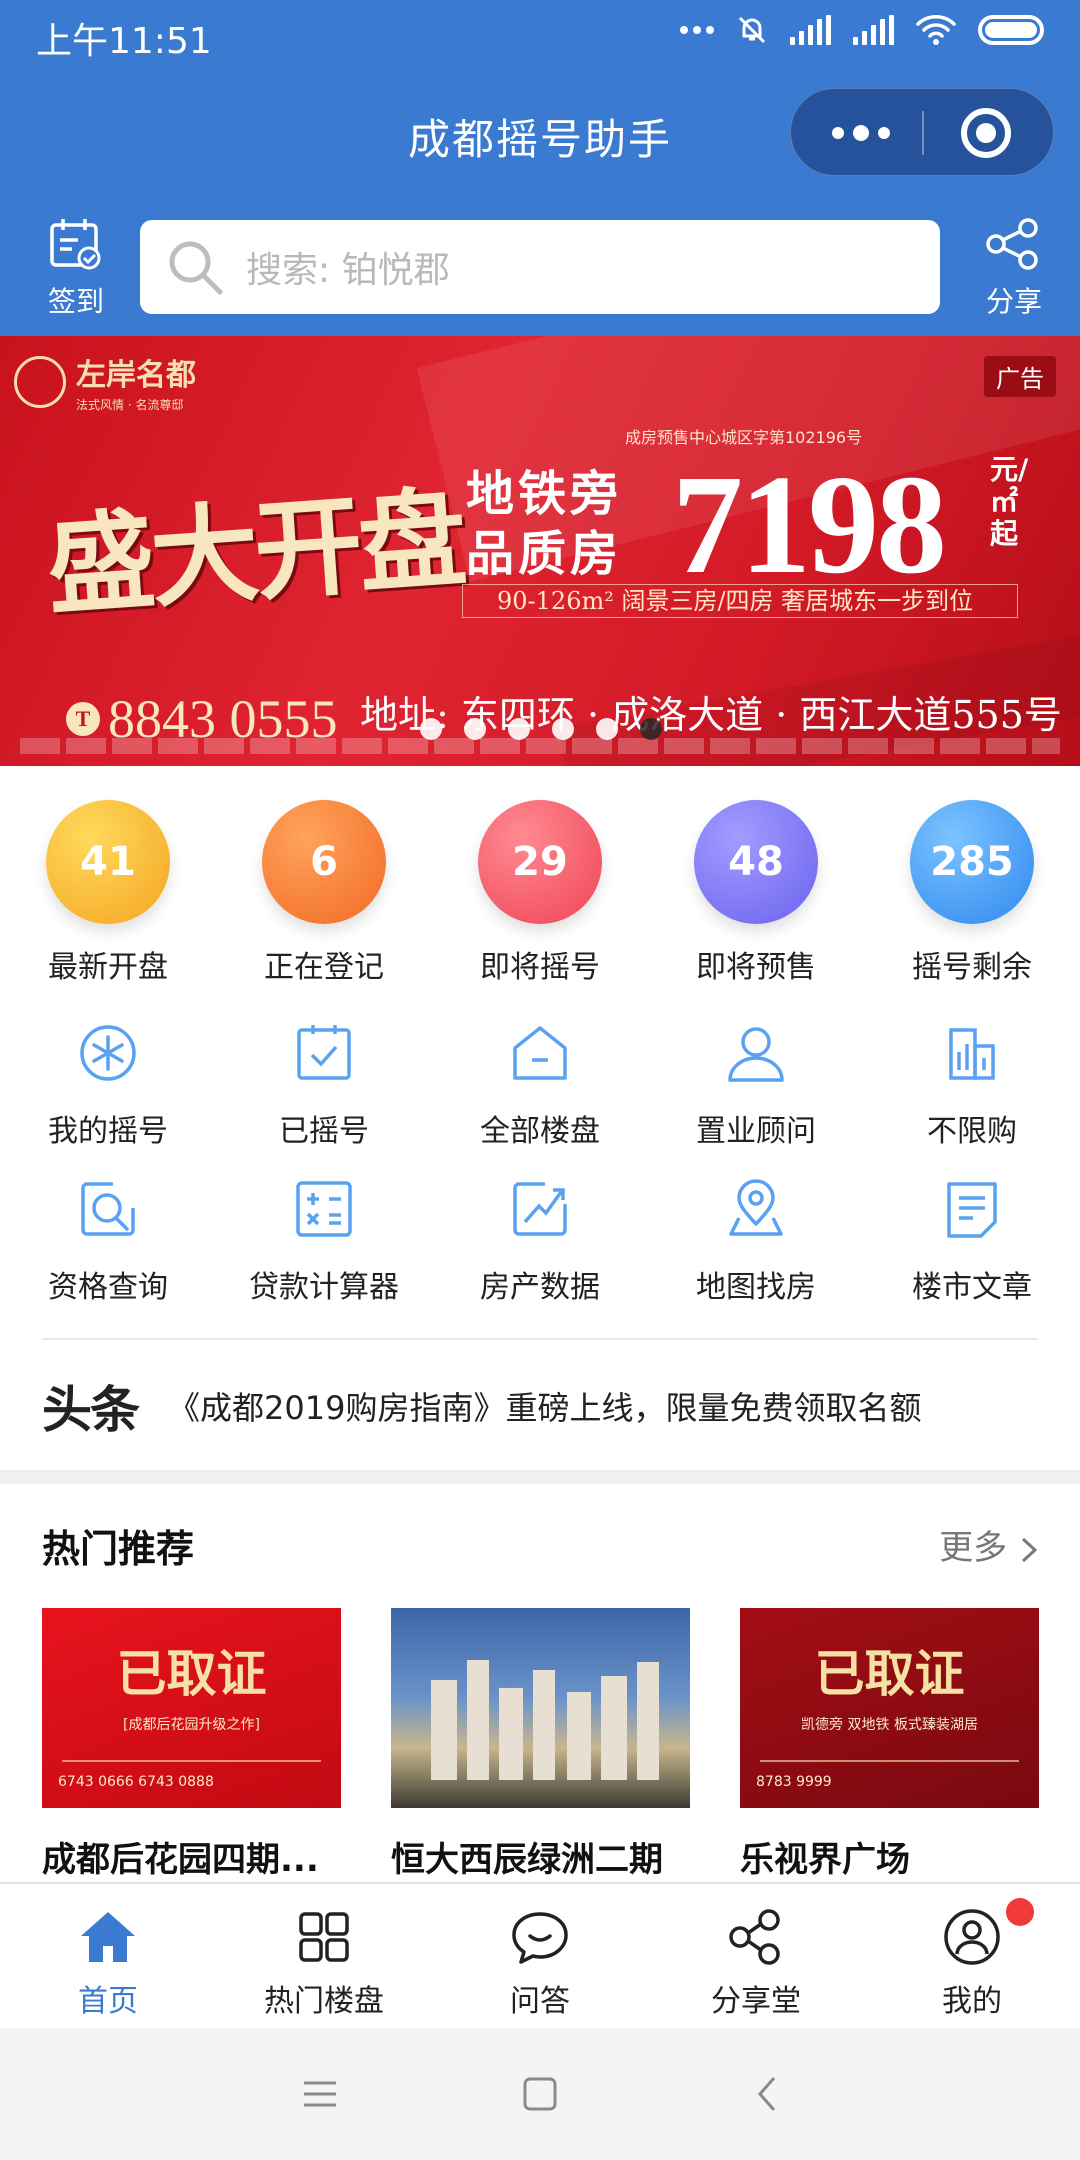 This screenshot has width=1080, height=2160. Describe the element at coordinates (108, 893) in the screenshot. I see `stat-latest-opening: 41 最新开盘` at that location.